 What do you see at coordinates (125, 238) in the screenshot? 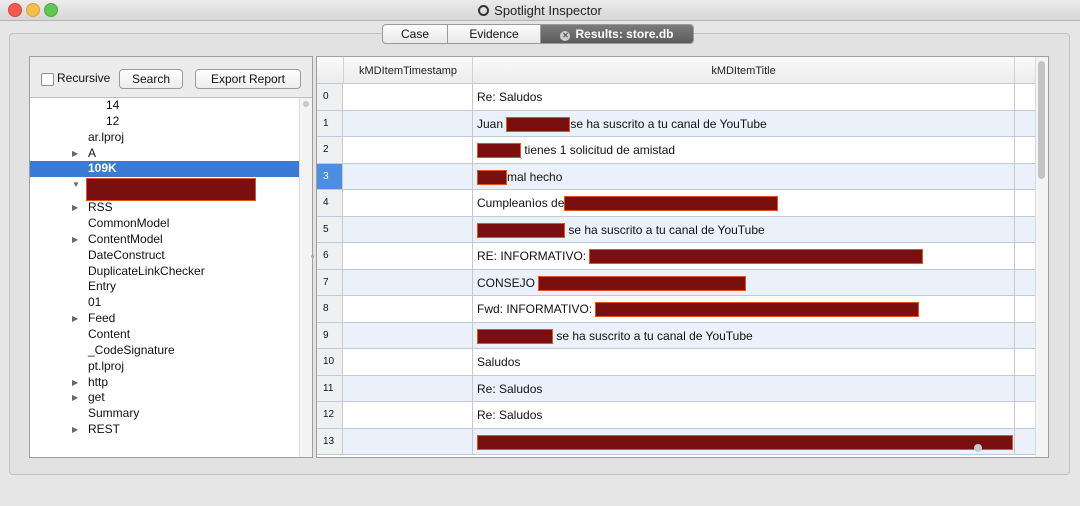
I see `tree-item-label: ContentModel` at bounding box center [125, 238].